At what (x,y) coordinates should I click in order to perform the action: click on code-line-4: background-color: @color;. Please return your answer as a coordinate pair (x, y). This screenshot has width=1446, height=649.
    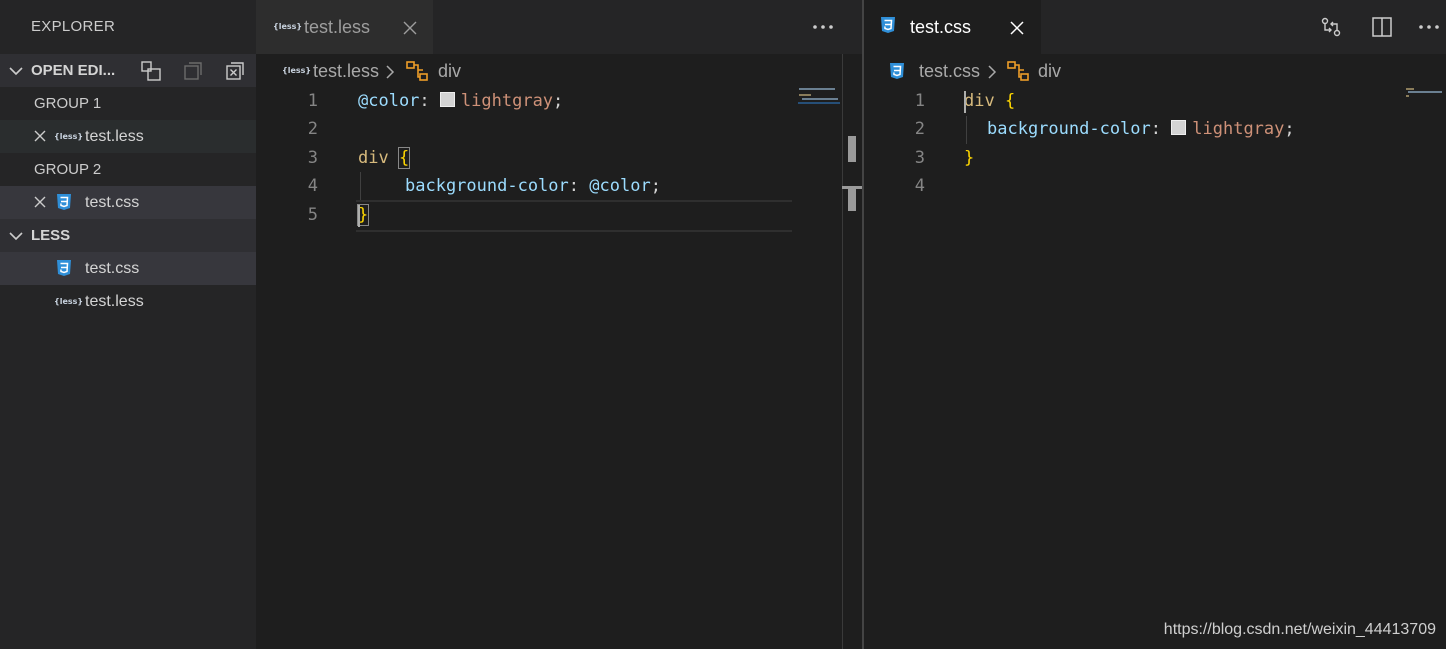
    Looking at the image, I should click on (533, 186).